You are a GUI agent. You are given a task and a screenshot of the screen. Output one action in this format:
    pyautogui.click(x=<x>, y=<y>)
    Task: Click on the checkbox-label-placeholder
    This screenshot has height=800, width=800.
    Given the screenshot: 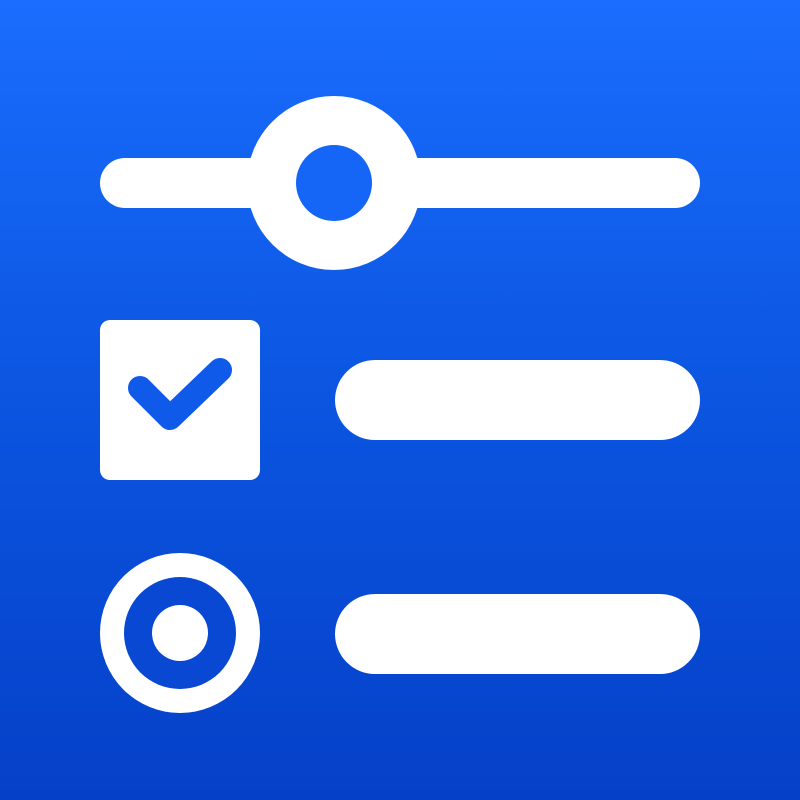 What is the action you would take?
    pyautogui.click(x=517, y=400)
    